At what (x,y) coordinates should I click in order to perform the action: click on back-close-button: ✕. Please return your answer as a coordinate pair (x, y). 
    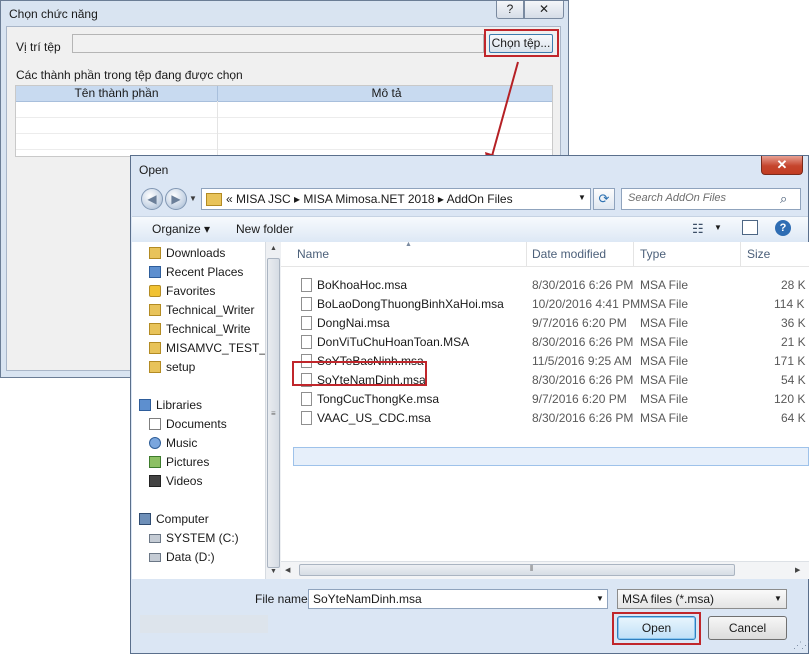
    Looking at the image, I should click on (544, 10).